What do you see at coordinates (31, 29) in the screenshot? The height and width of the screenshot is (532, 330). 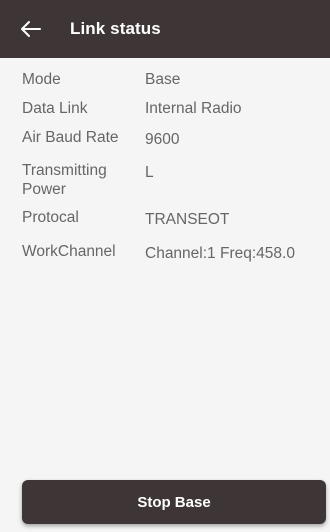 I see `back-arrow-icon` at bounding box center [31, 29].